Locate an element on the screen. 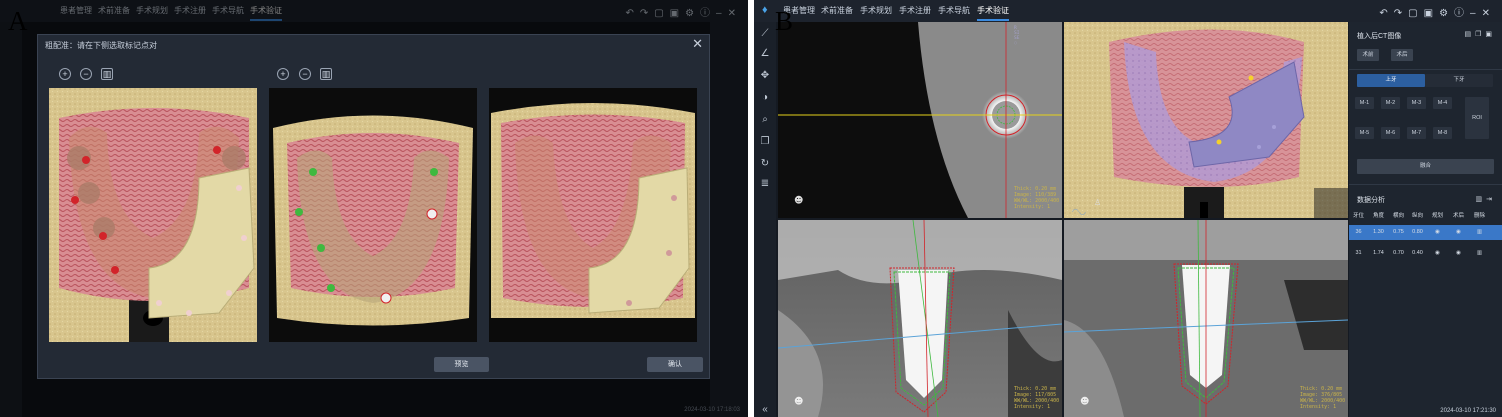  save-icon: ▢ is located at coordinates (1415, 13).